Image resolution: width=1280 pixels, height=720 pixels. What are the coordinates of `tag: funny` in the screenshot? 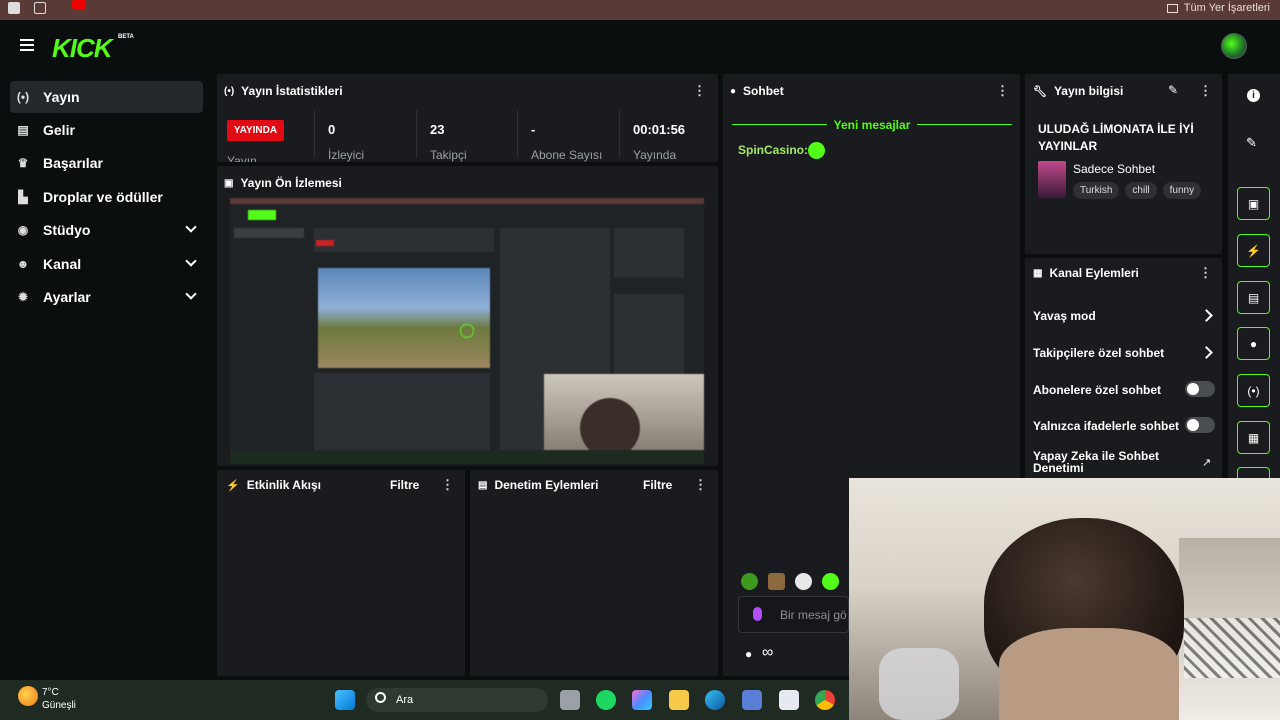 It's located at (1182, 190).